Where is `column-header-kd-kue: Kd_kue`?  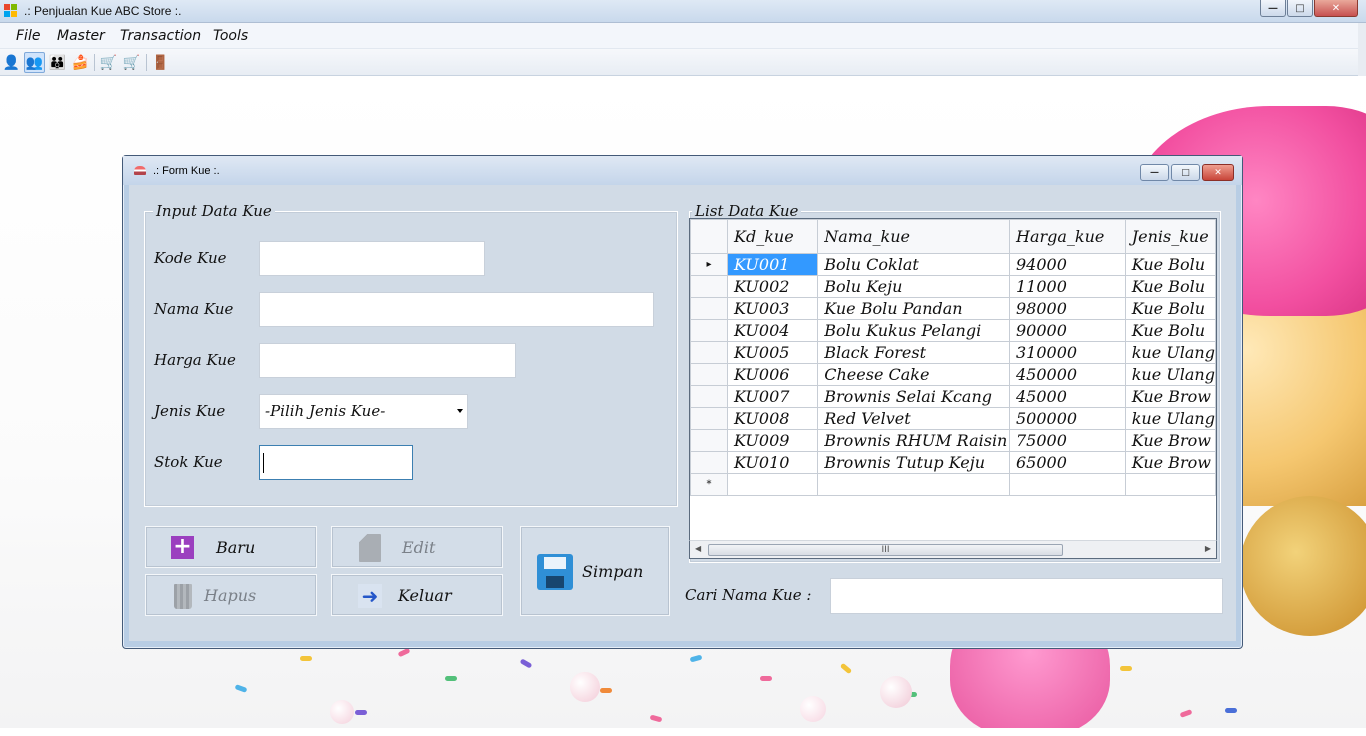
column-header-kd-kue: Kd_kue is located at coordinates (773, 236).